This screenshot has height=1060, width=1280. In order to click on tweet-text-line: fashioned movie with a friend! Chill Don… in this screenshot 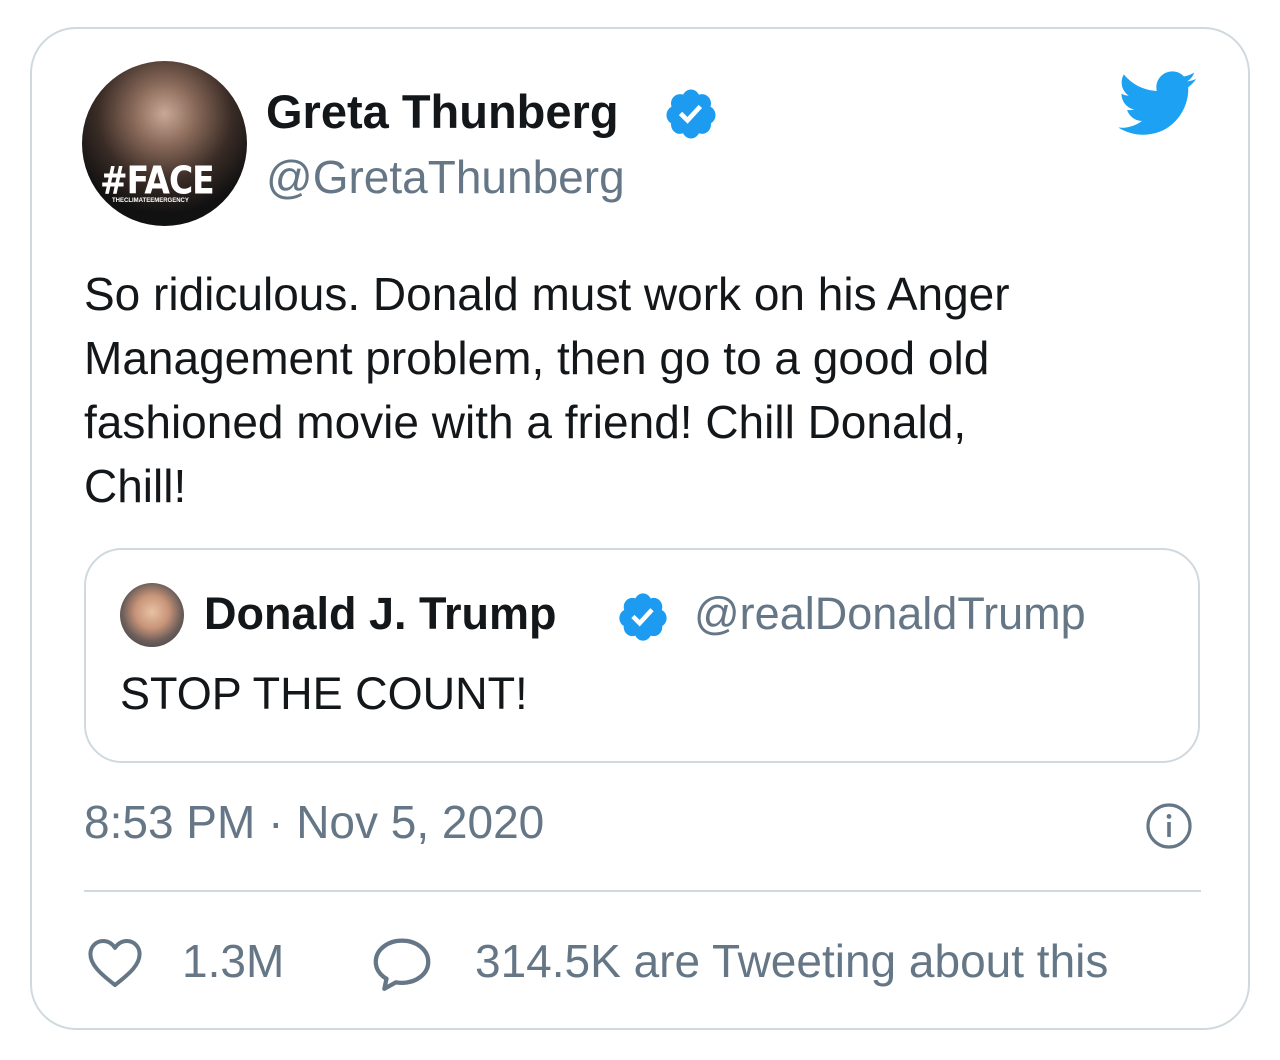, I will do `click(525, 422)`.